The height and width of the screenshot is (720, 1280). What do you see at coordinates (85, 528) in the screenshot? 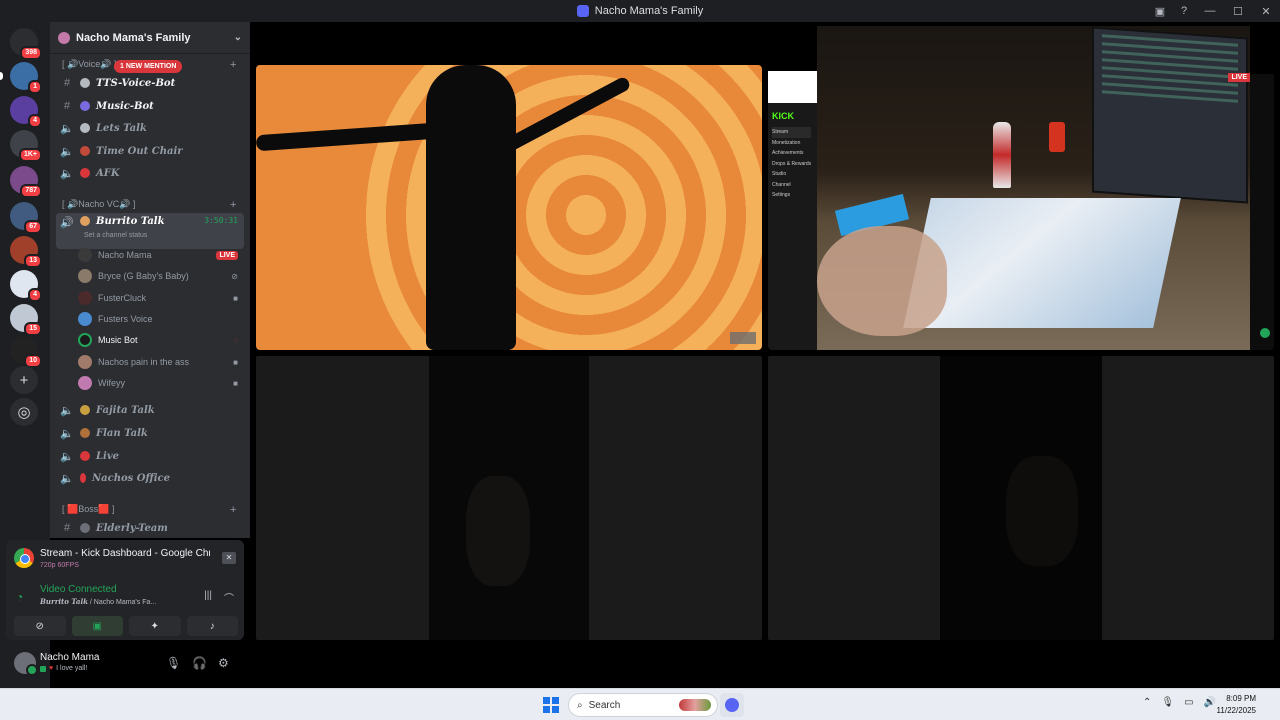
I see `emoji-icon` at bounding box center [85, 528].